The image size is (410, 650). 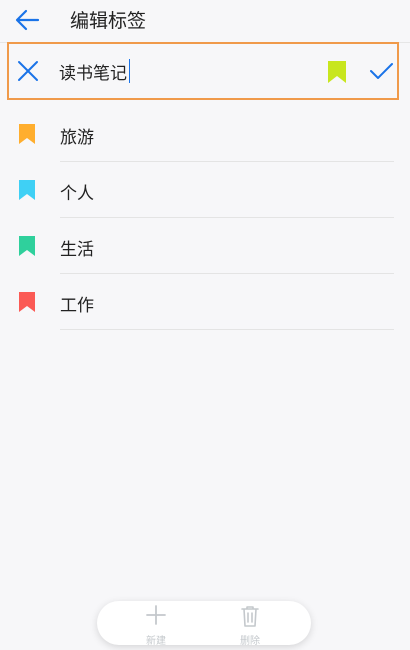 I want to click on tag-color-button, so click(x=337, y=72).